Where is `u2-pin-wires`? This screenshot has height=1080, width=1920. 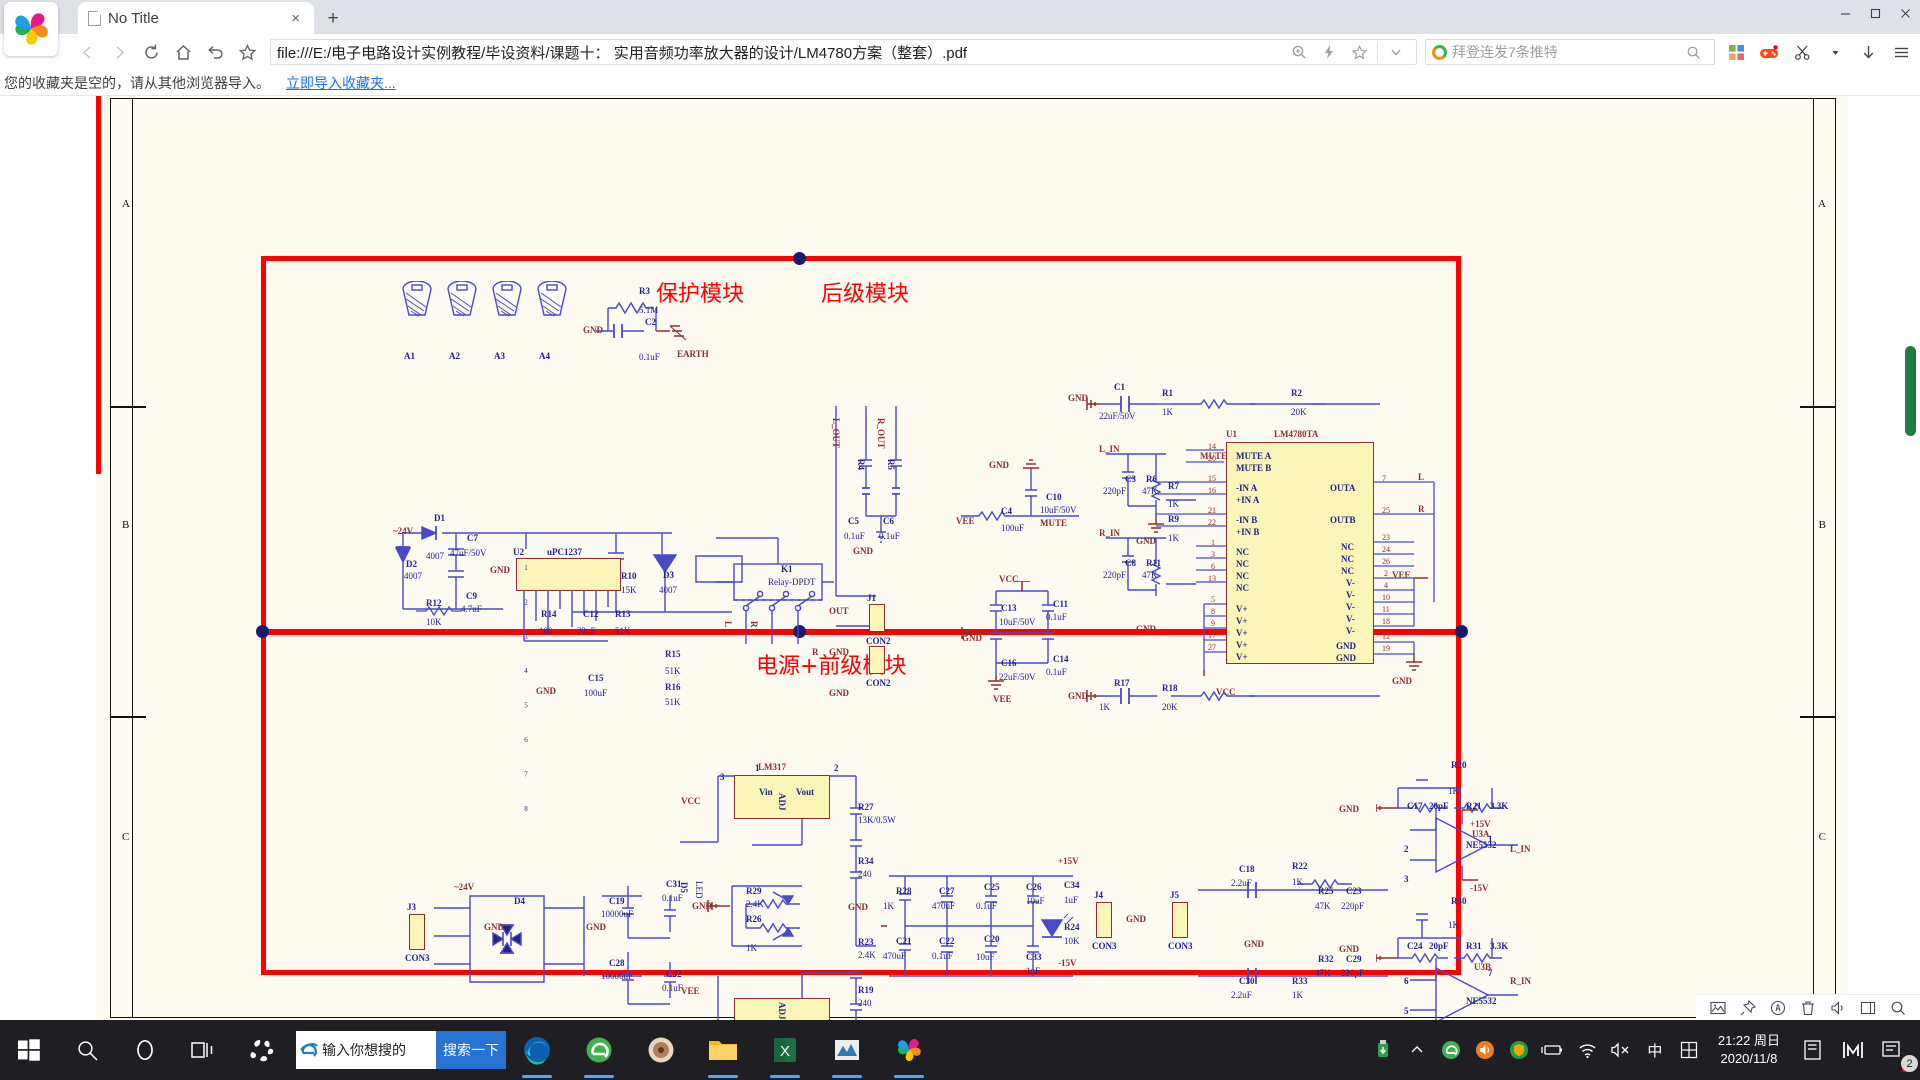 u2-pin-wires is located at coordinates (566, 616).